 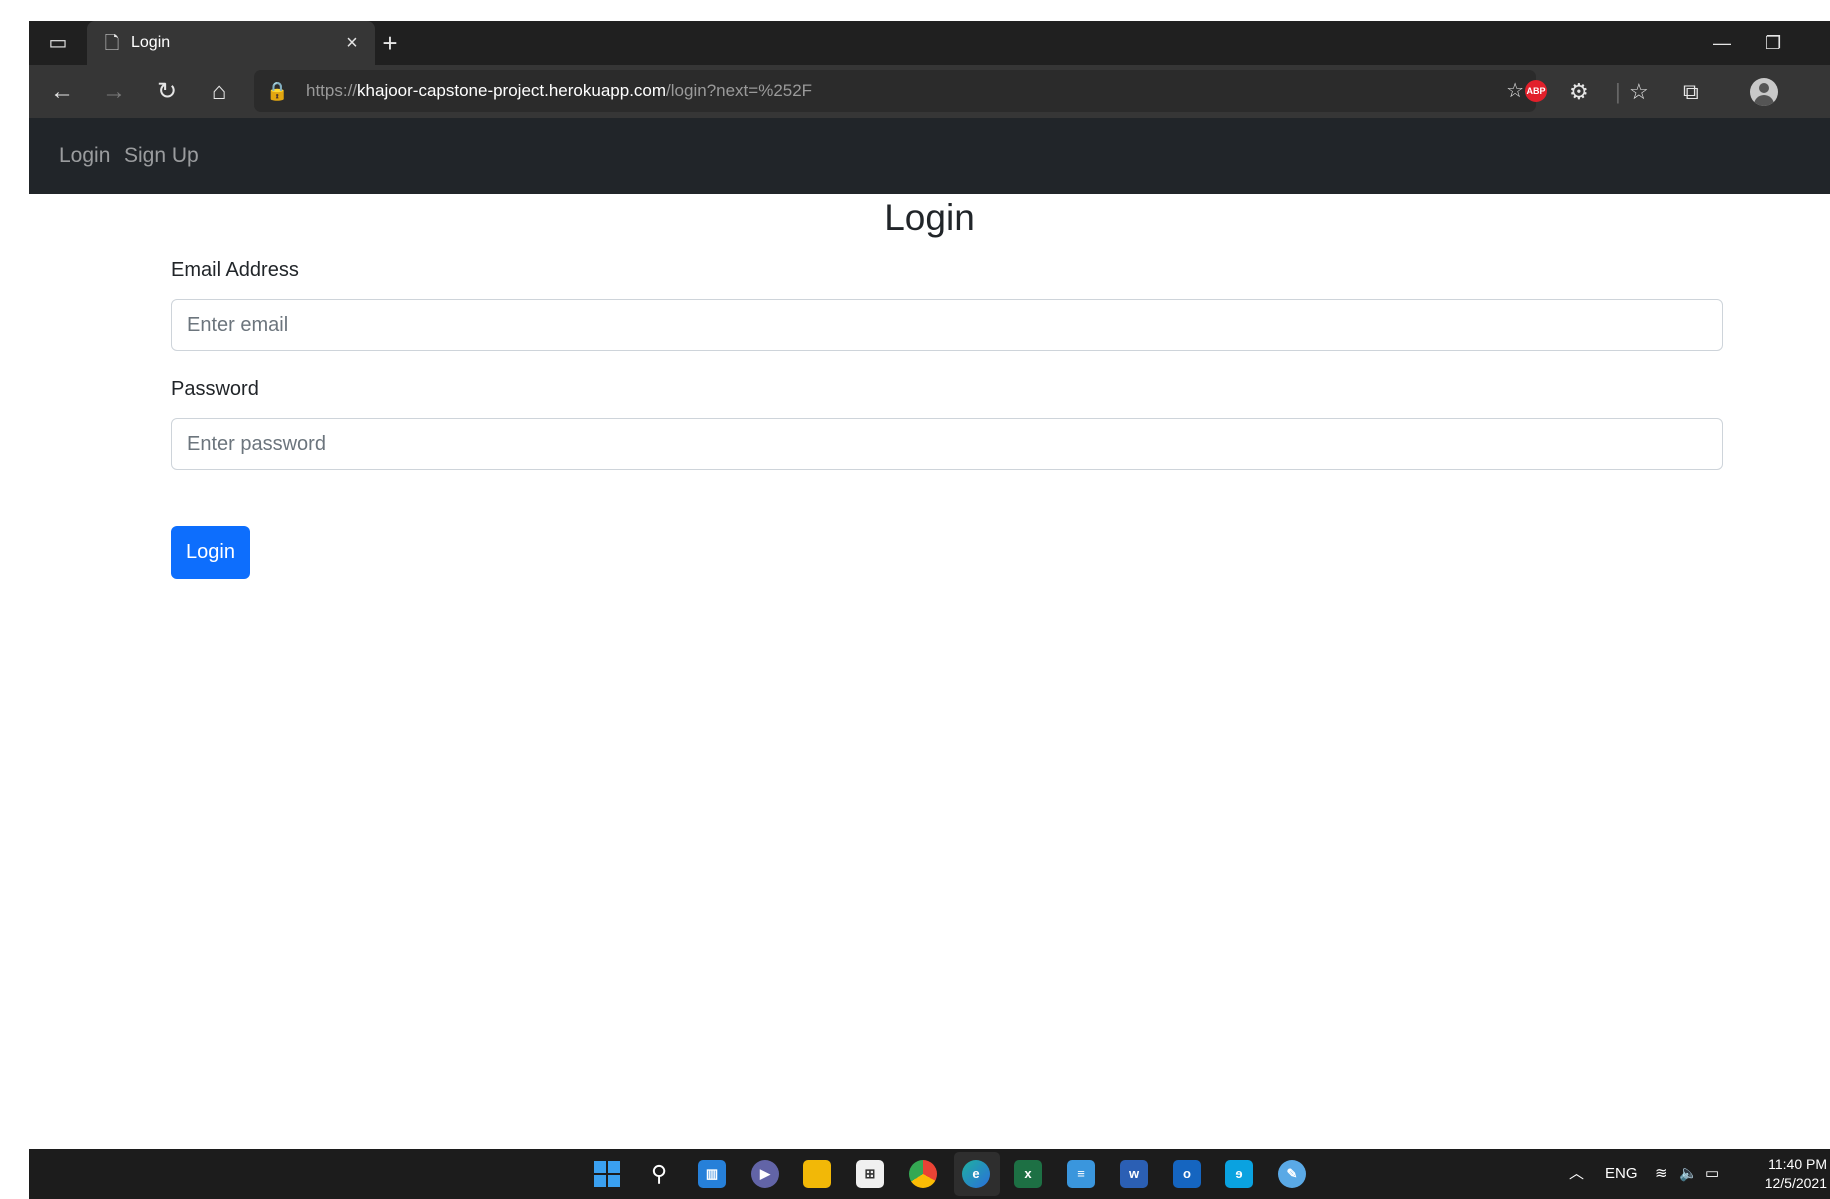 What do you see at coordinates (277, 91) in the screenshot?
I see `lock-icon: 🔒` at bounding box center [277, 91].